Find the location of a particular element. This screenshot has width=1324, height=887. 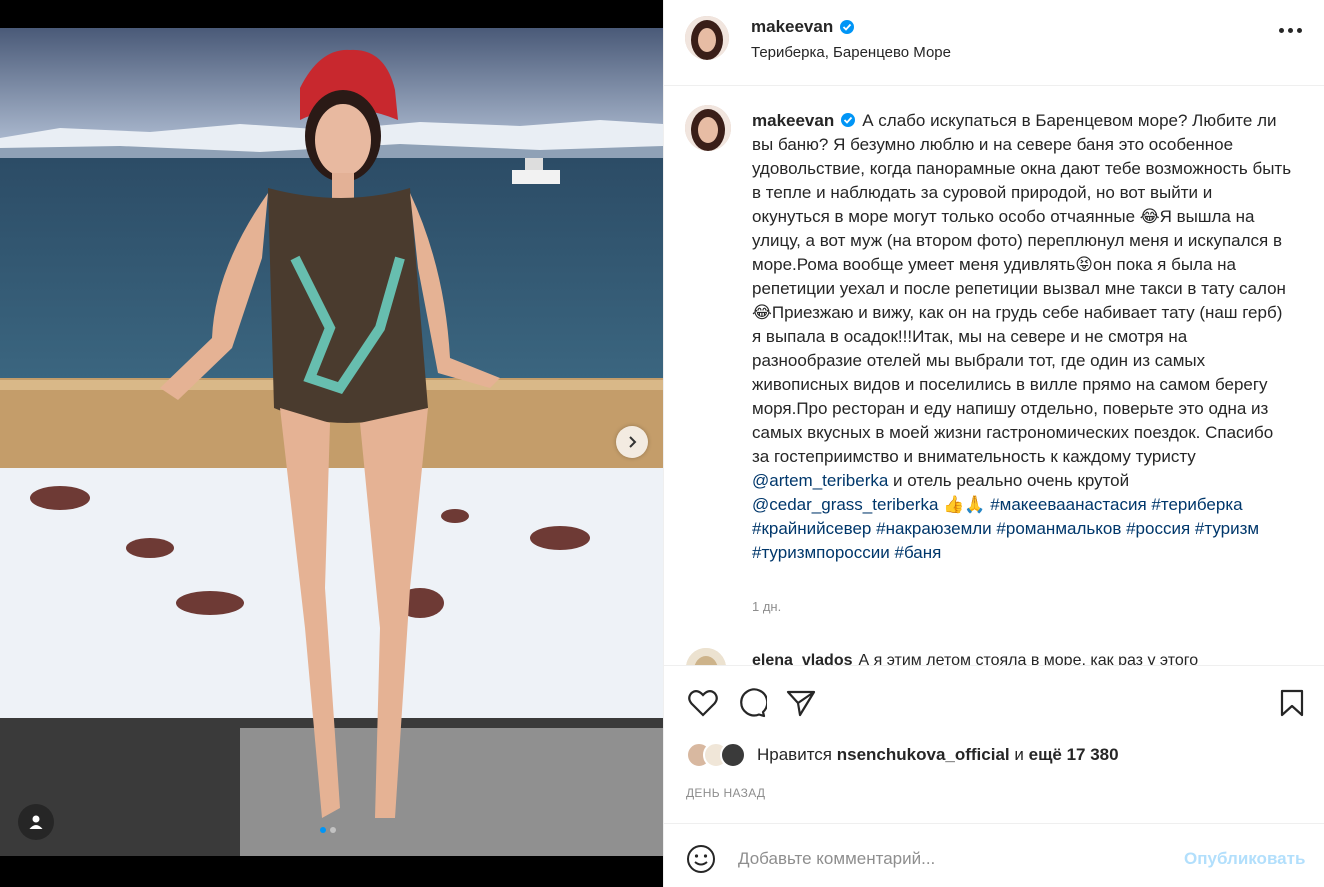

comment-composer: Опубликовать is located at coordinates (994, 855).